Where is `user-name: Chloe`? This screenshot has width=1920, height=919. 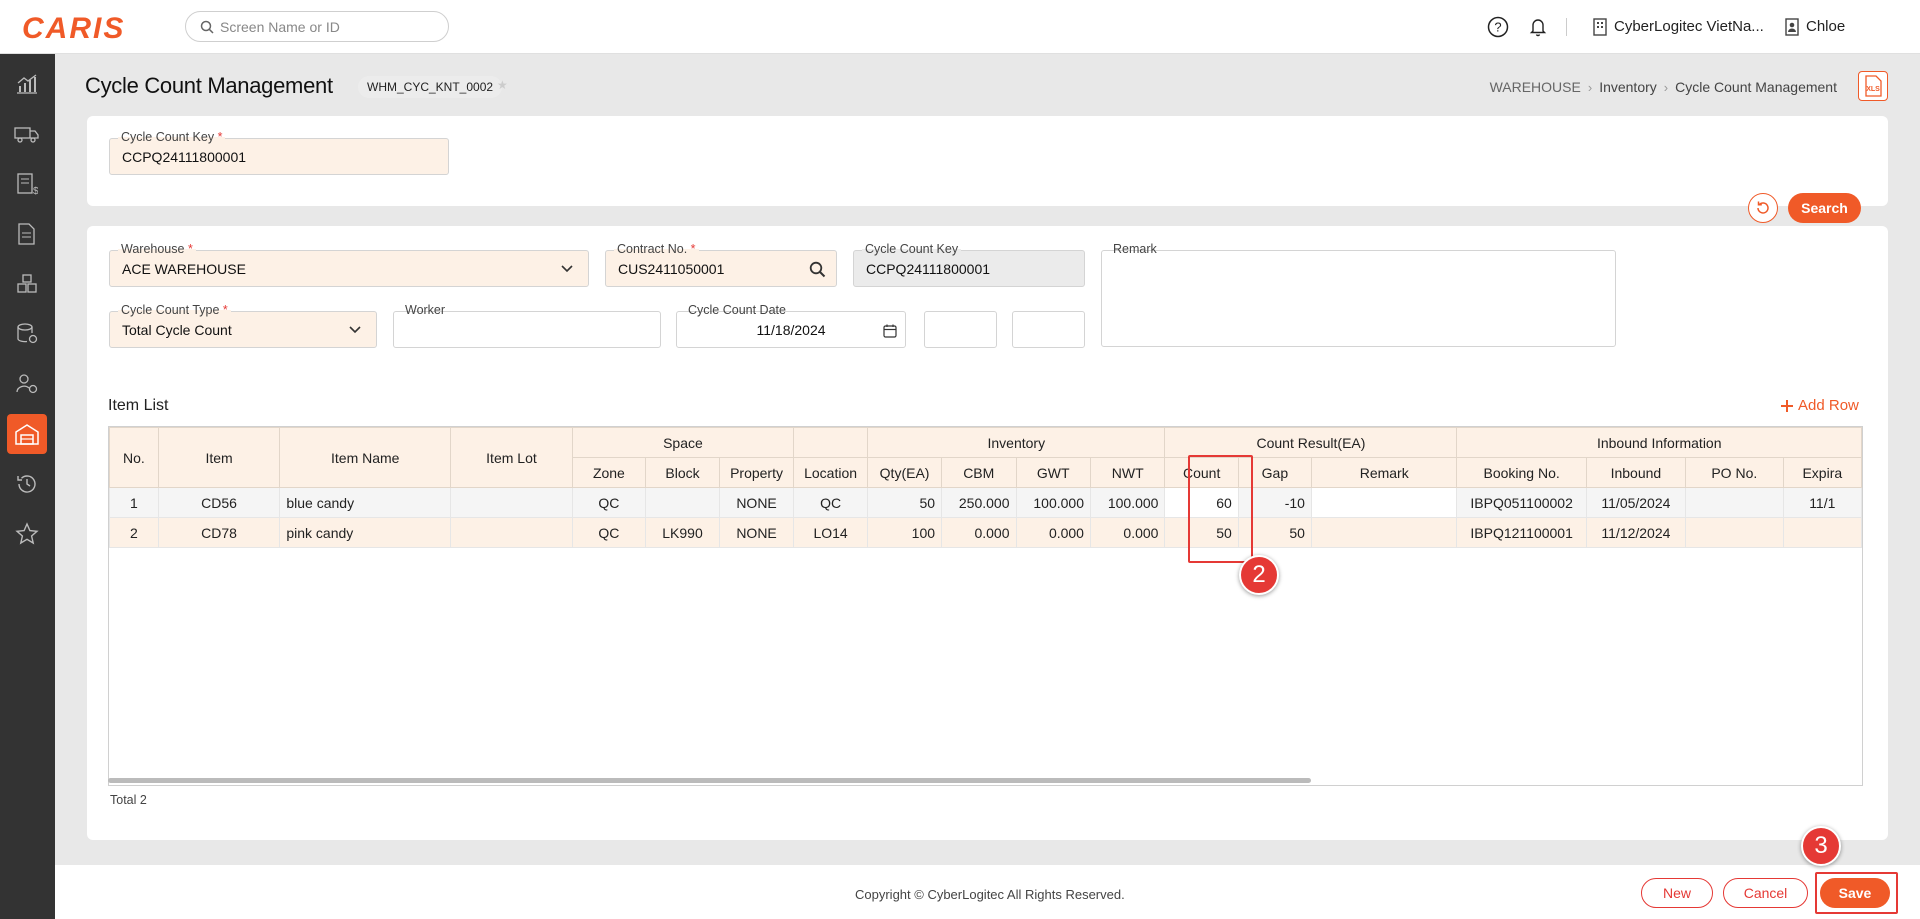 user-name: Chloe is located at coordinates (1825, 26).